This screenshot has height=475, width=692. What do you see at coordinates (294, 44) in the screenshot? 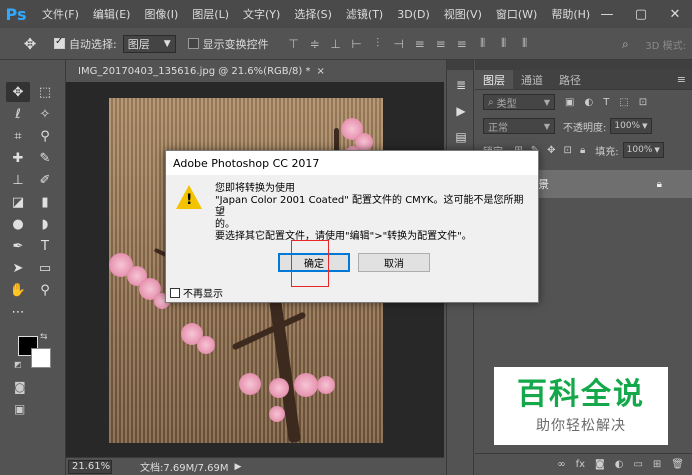
I see `align-top-icon: ⊤` at bounding box center [294, 44].